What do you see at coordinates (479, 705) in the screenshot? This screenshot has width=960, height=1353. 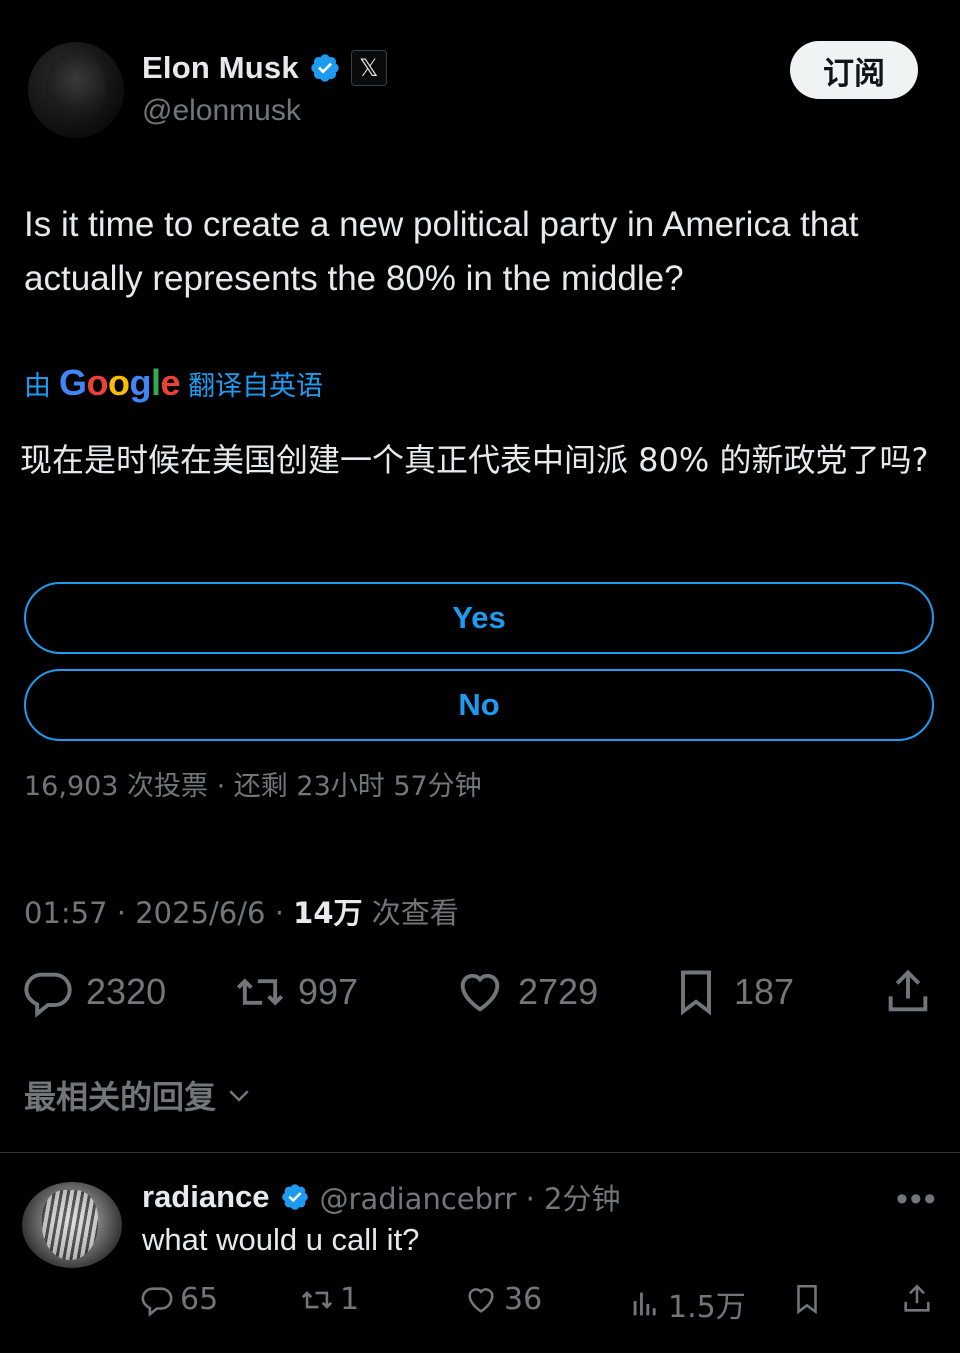 I see `poll-option-no: No` at bounding box center [479, 705].